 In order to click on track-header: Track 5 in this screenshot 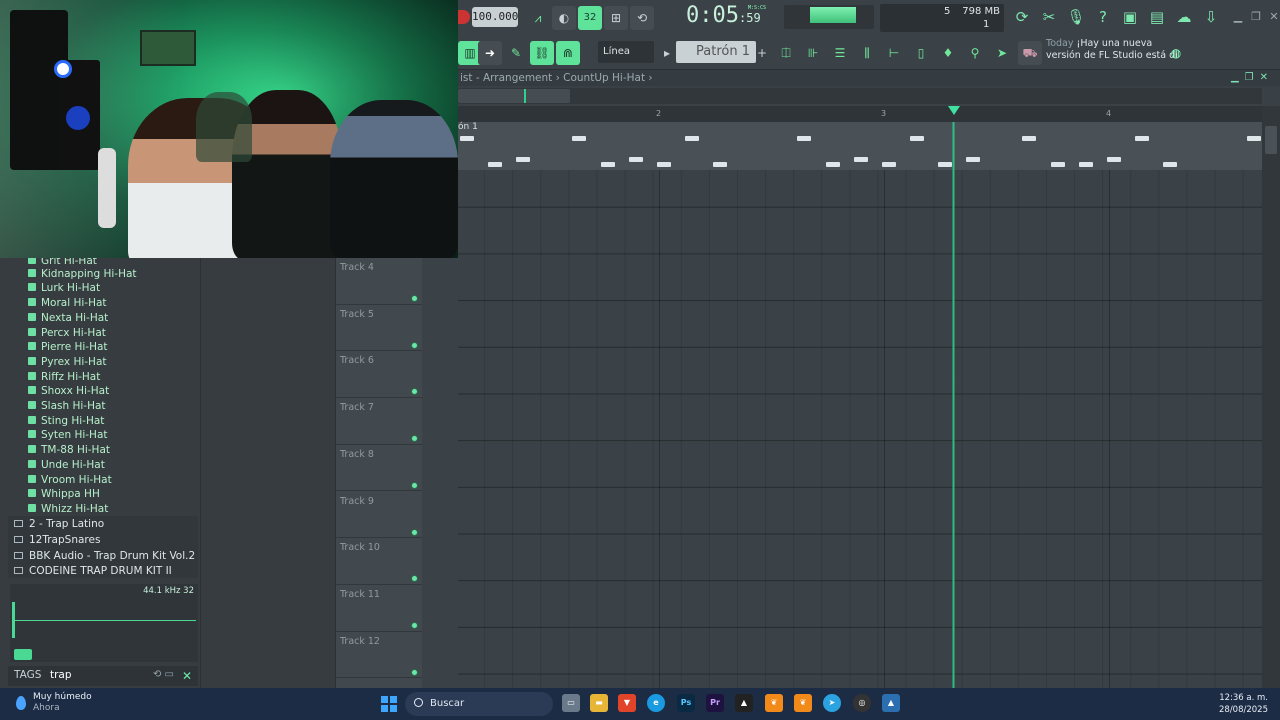, I will do `click(379, 328)`.